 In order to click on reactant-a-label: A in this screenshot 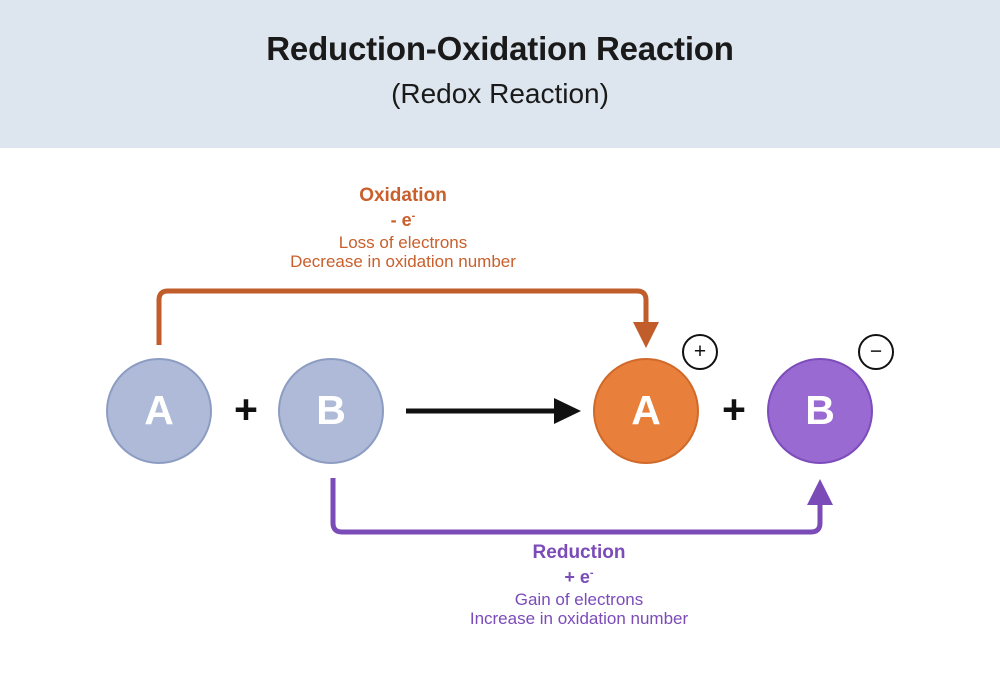, I will do `click(159, 409)`.